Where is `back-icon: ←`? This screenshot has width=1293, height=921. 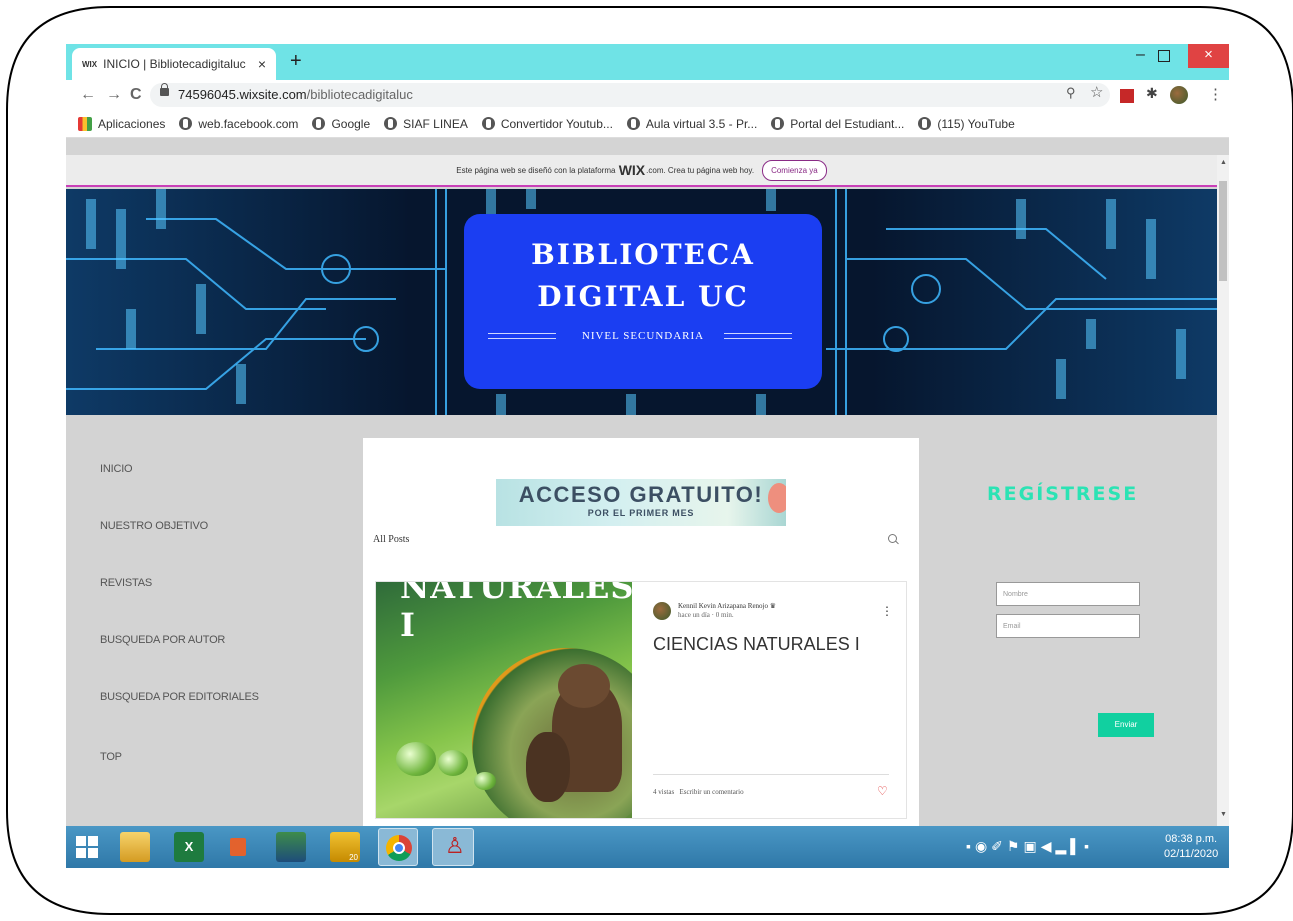
back-icon: ← is located at coordinates (88, 95).